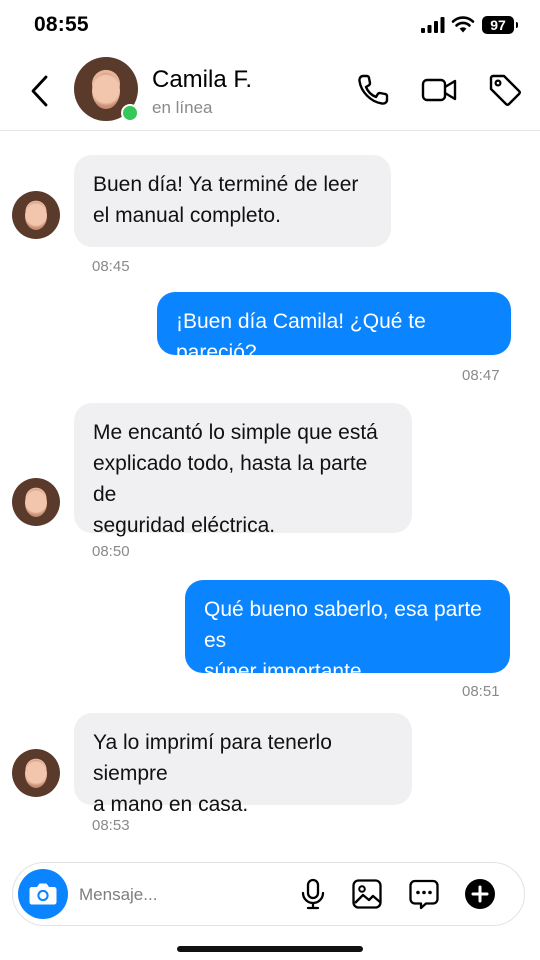 The width and height of the screenshot is (540, 960). What do you see at coordinates (500, 25) in the screenshot?
I see `battery-indicator: 97` at bounding box center [500, 25].